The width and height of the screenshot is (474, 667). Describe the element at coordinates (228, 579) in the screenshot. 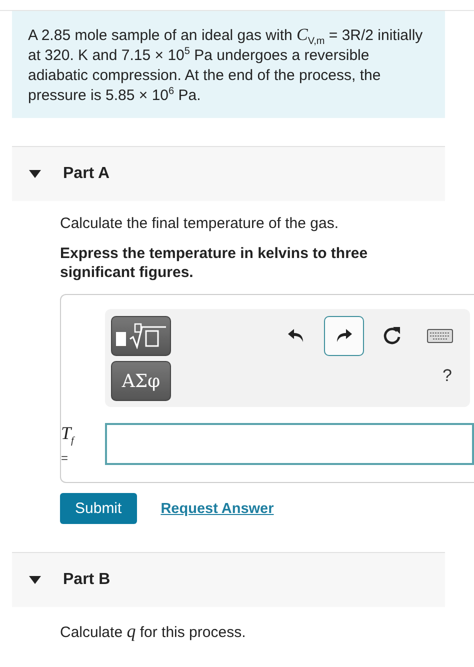

I see `part-header: Part B` at that location.